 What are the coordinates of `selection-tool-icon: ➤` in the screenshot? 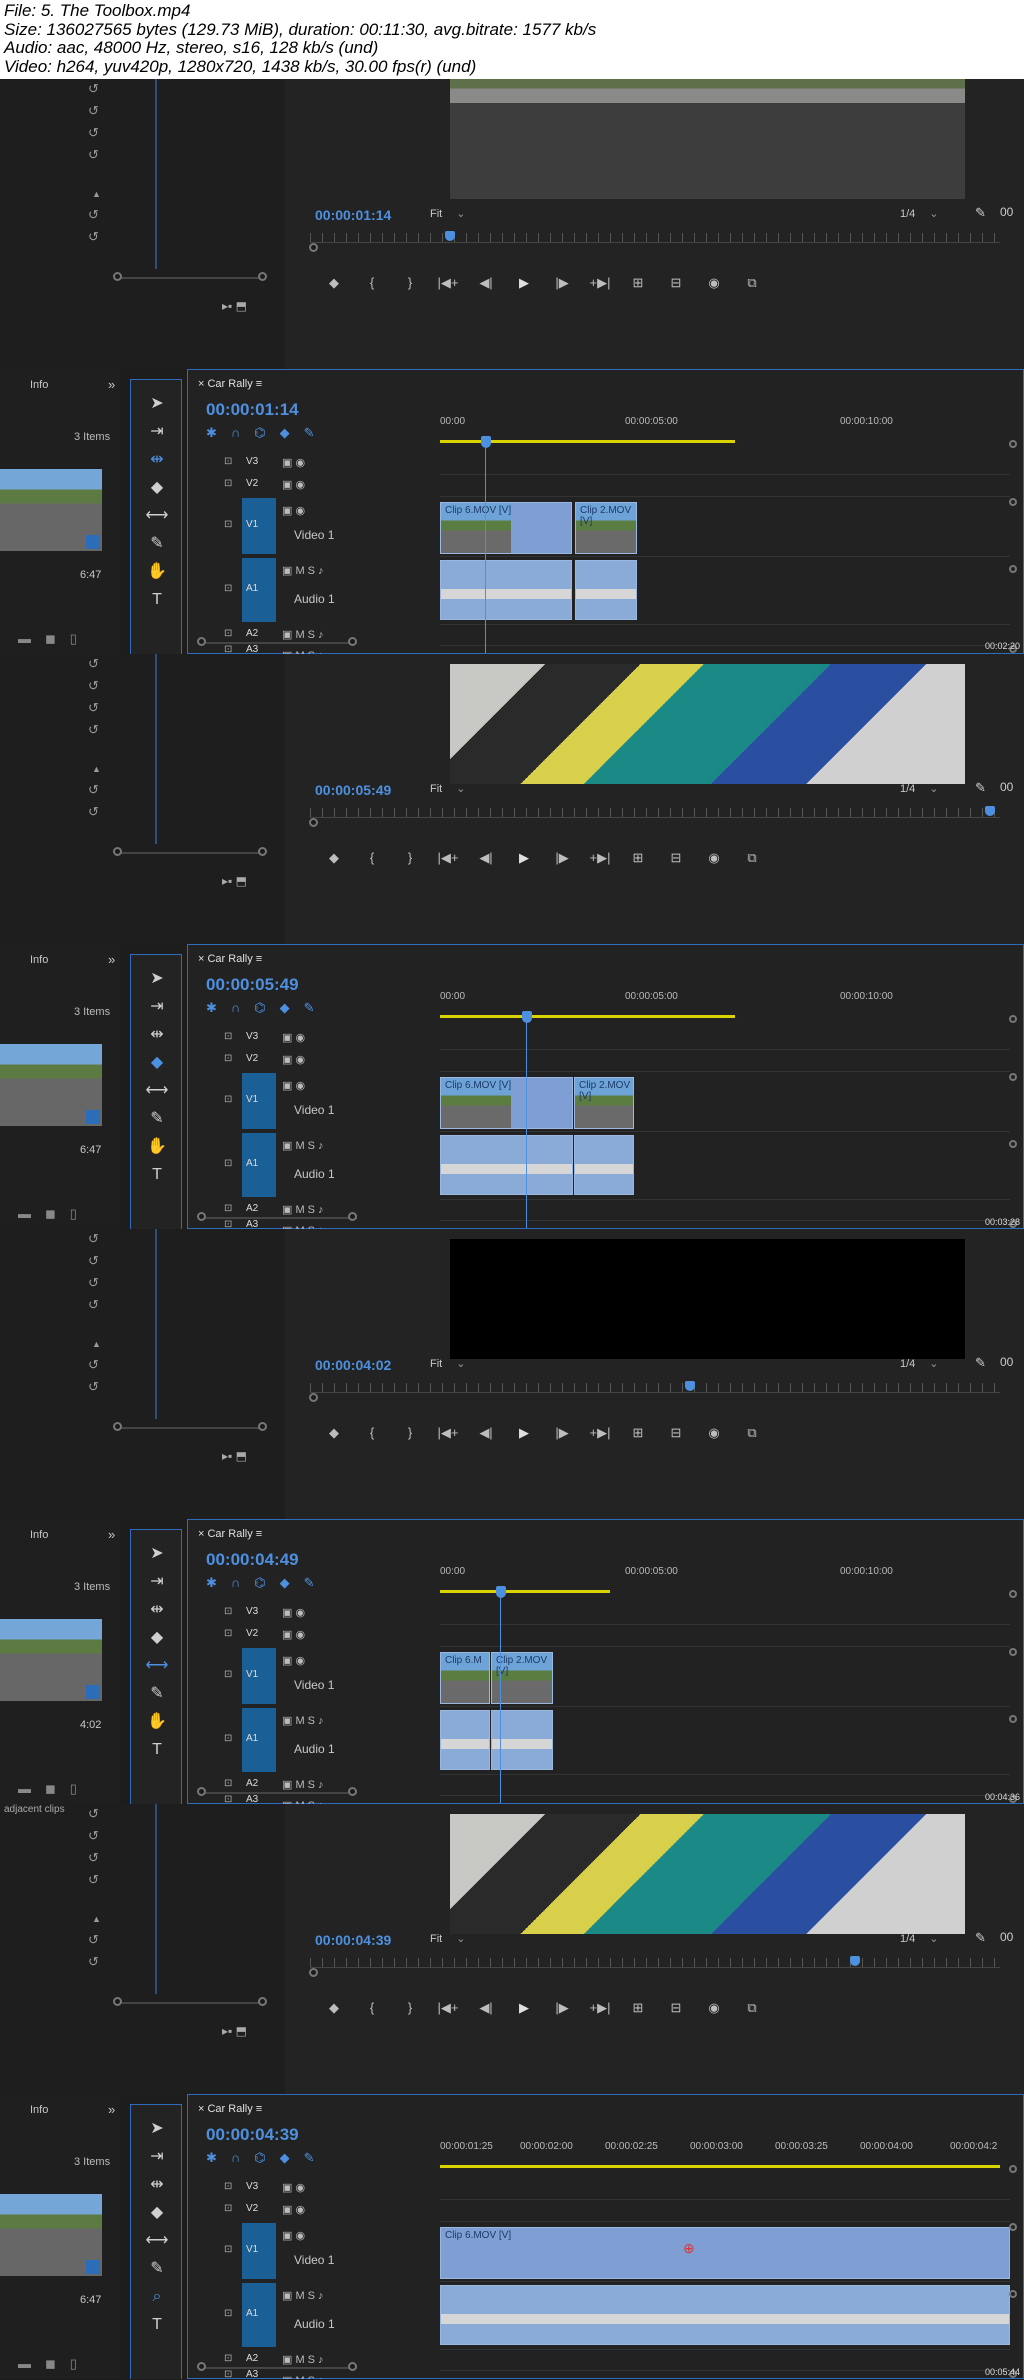 It's located at (157, 404).